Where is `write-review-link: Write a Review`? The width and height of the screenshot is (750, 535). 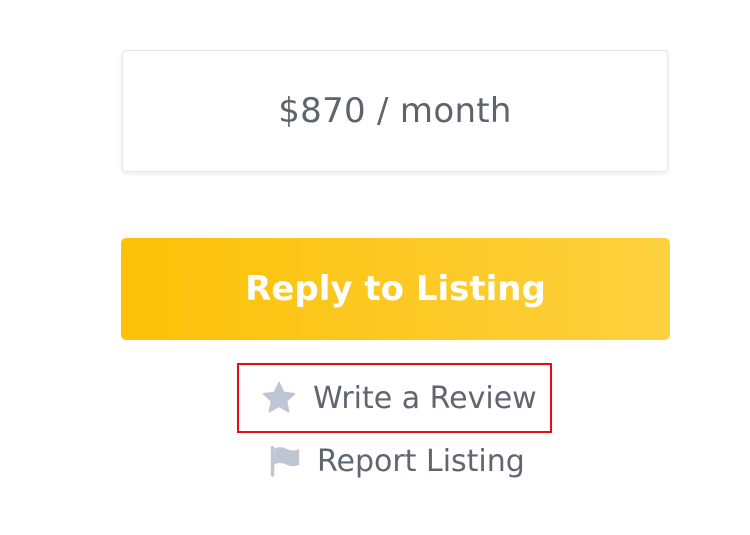
write-review-link: Write a Review is located at coordinates (394, 398).